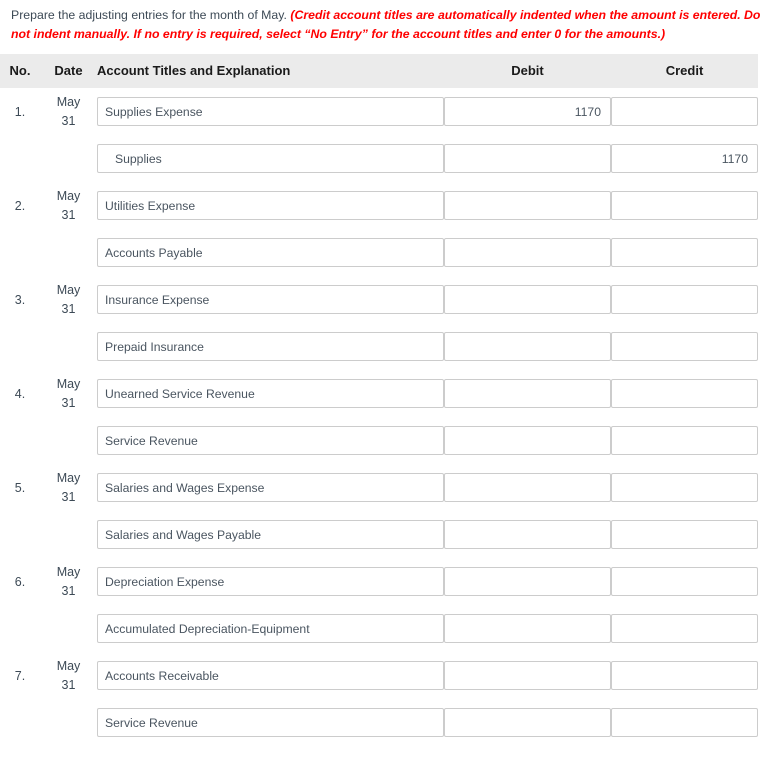 This screenshot has height=758, width=780. I want to click on column-header-credit: Credit, so click(684, 71).